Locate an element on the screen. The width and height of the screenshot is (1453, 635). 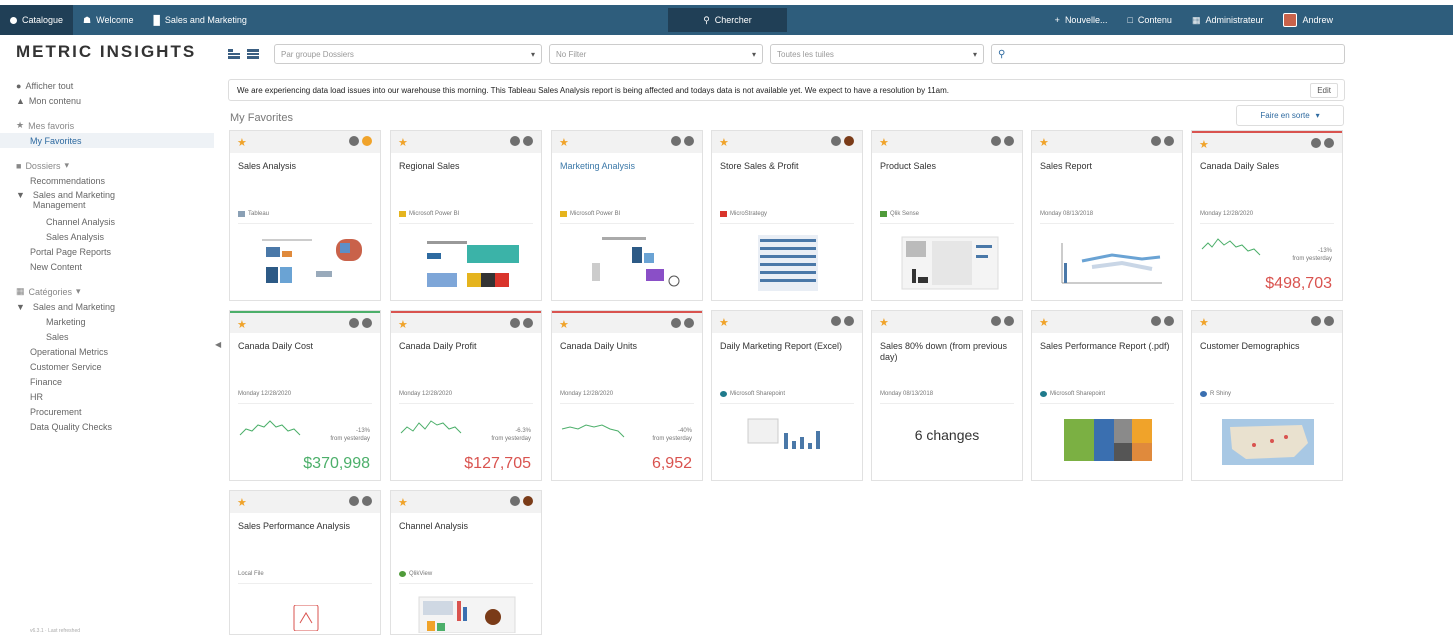
filter-select: No Filter ▾ is located at coordinates (656, 54).